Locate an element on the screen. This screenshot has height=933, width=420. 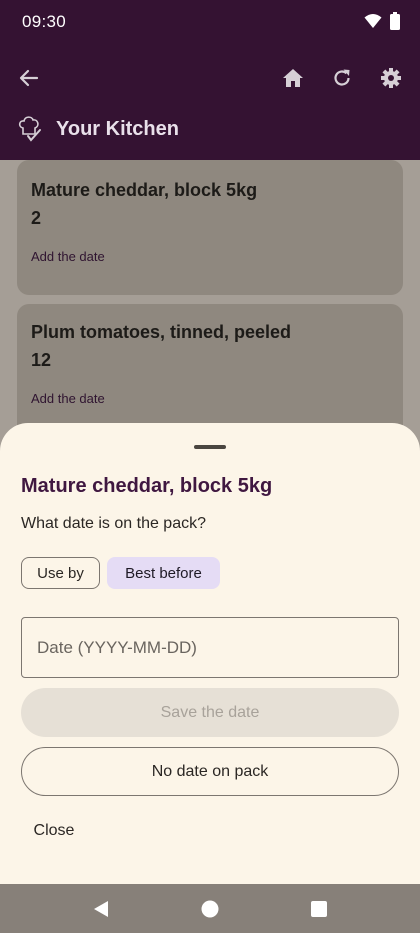
item-name: Plum tomatoes, tinned, peeled is located at coordinates (161, 332).